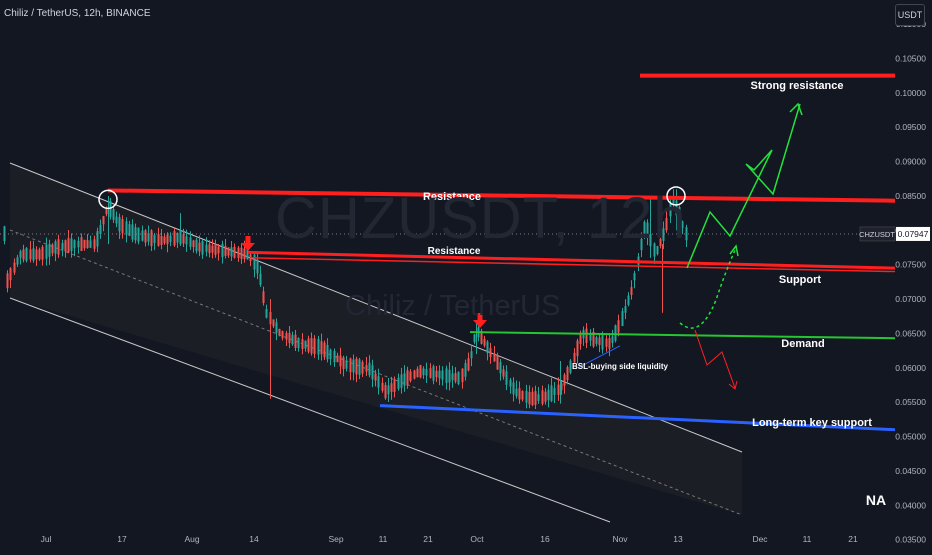  What do you see at coordinates (620, 366) in the screenshot?
I see `label-bsl: BSL-buying side liquidity` at bounding box center [620, 366].